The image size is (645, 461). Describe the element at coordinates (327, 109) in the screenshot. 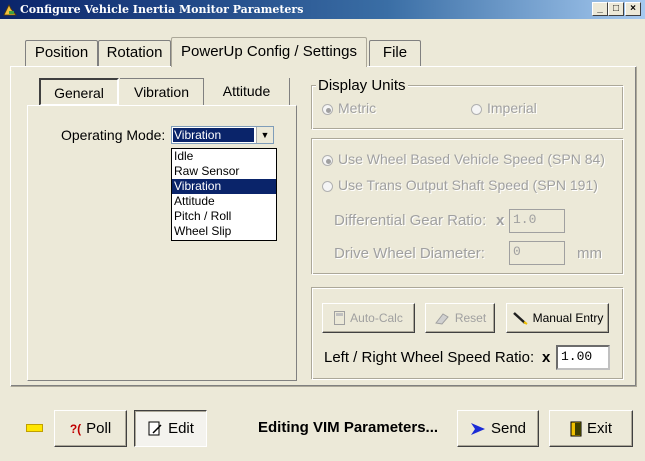

I see `metric-radio` at that location.